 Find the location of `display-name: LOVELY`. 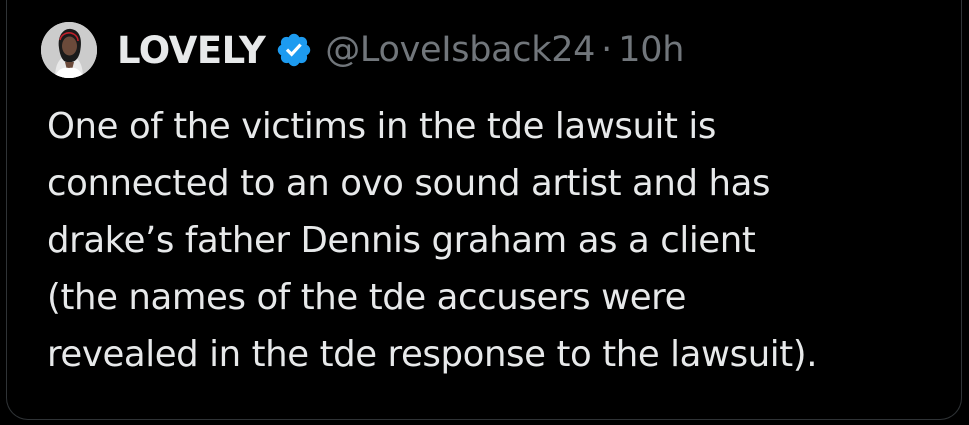

display-name: LOVELY is located at coordinates (191, 50).